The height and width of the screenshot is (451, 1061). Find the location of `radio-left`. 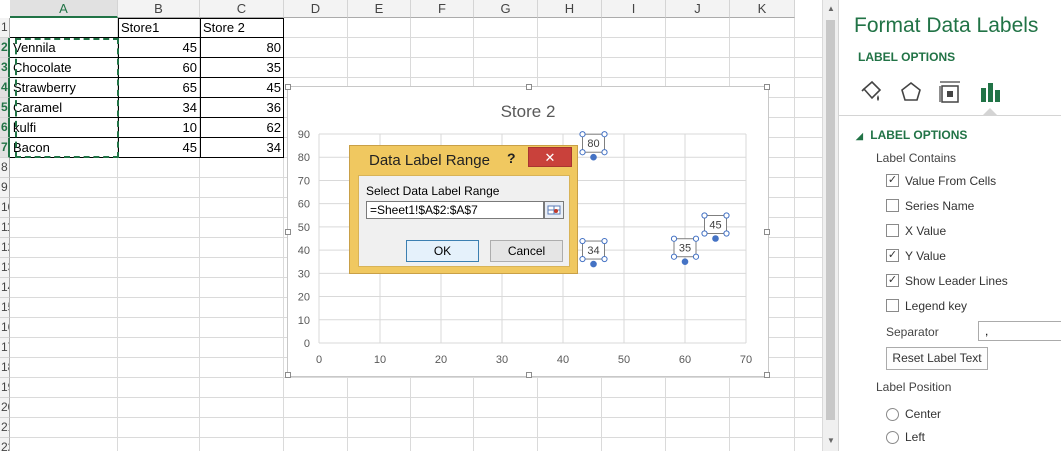

radio-left is located at coordinates (892, 437).